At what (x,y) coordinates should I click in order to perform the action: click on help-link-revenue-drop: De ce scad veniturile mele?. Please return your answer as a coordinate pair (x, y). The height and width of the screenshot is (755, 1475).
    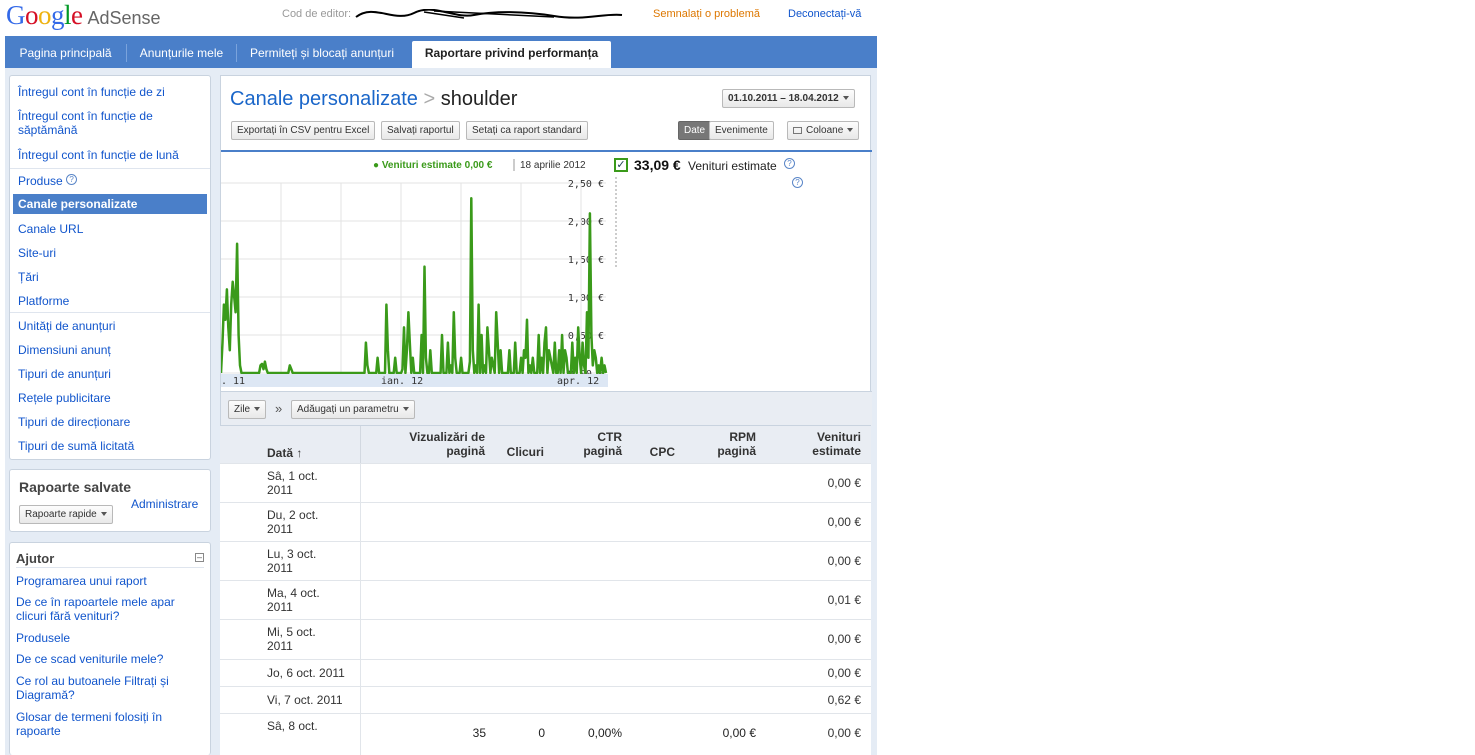
    Looking at the image, I should click on (89, 659).